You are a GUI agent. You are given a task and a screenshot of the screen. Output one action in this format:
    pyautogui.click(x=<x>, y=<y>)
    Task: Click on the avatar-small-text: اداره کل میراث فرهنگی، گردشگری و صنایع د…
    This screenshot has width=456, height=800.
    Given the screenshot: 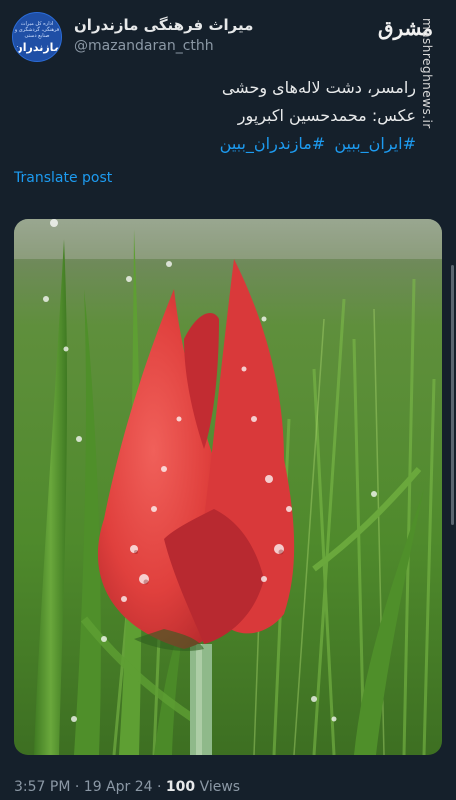 What is the action you would take?
    pyautogui.click(x=37, y=29)
    